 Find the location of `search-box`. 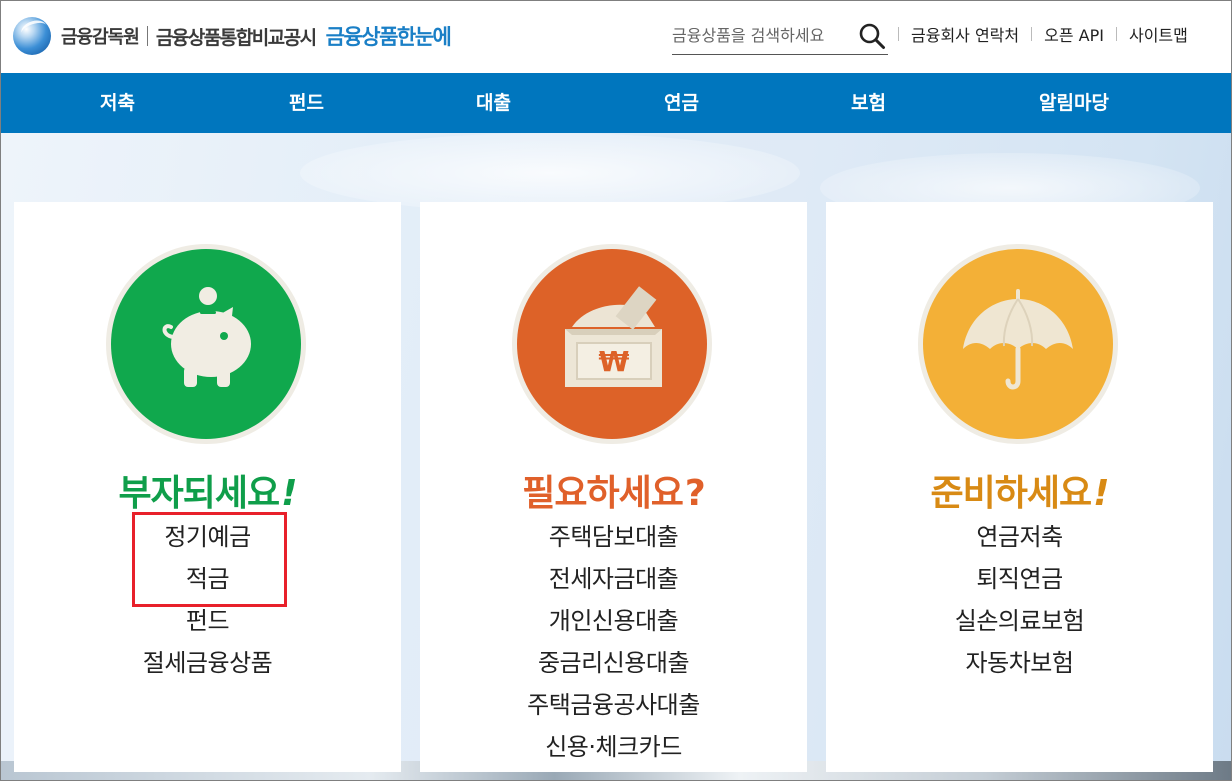

search-box is located at coordinates (780, 35).